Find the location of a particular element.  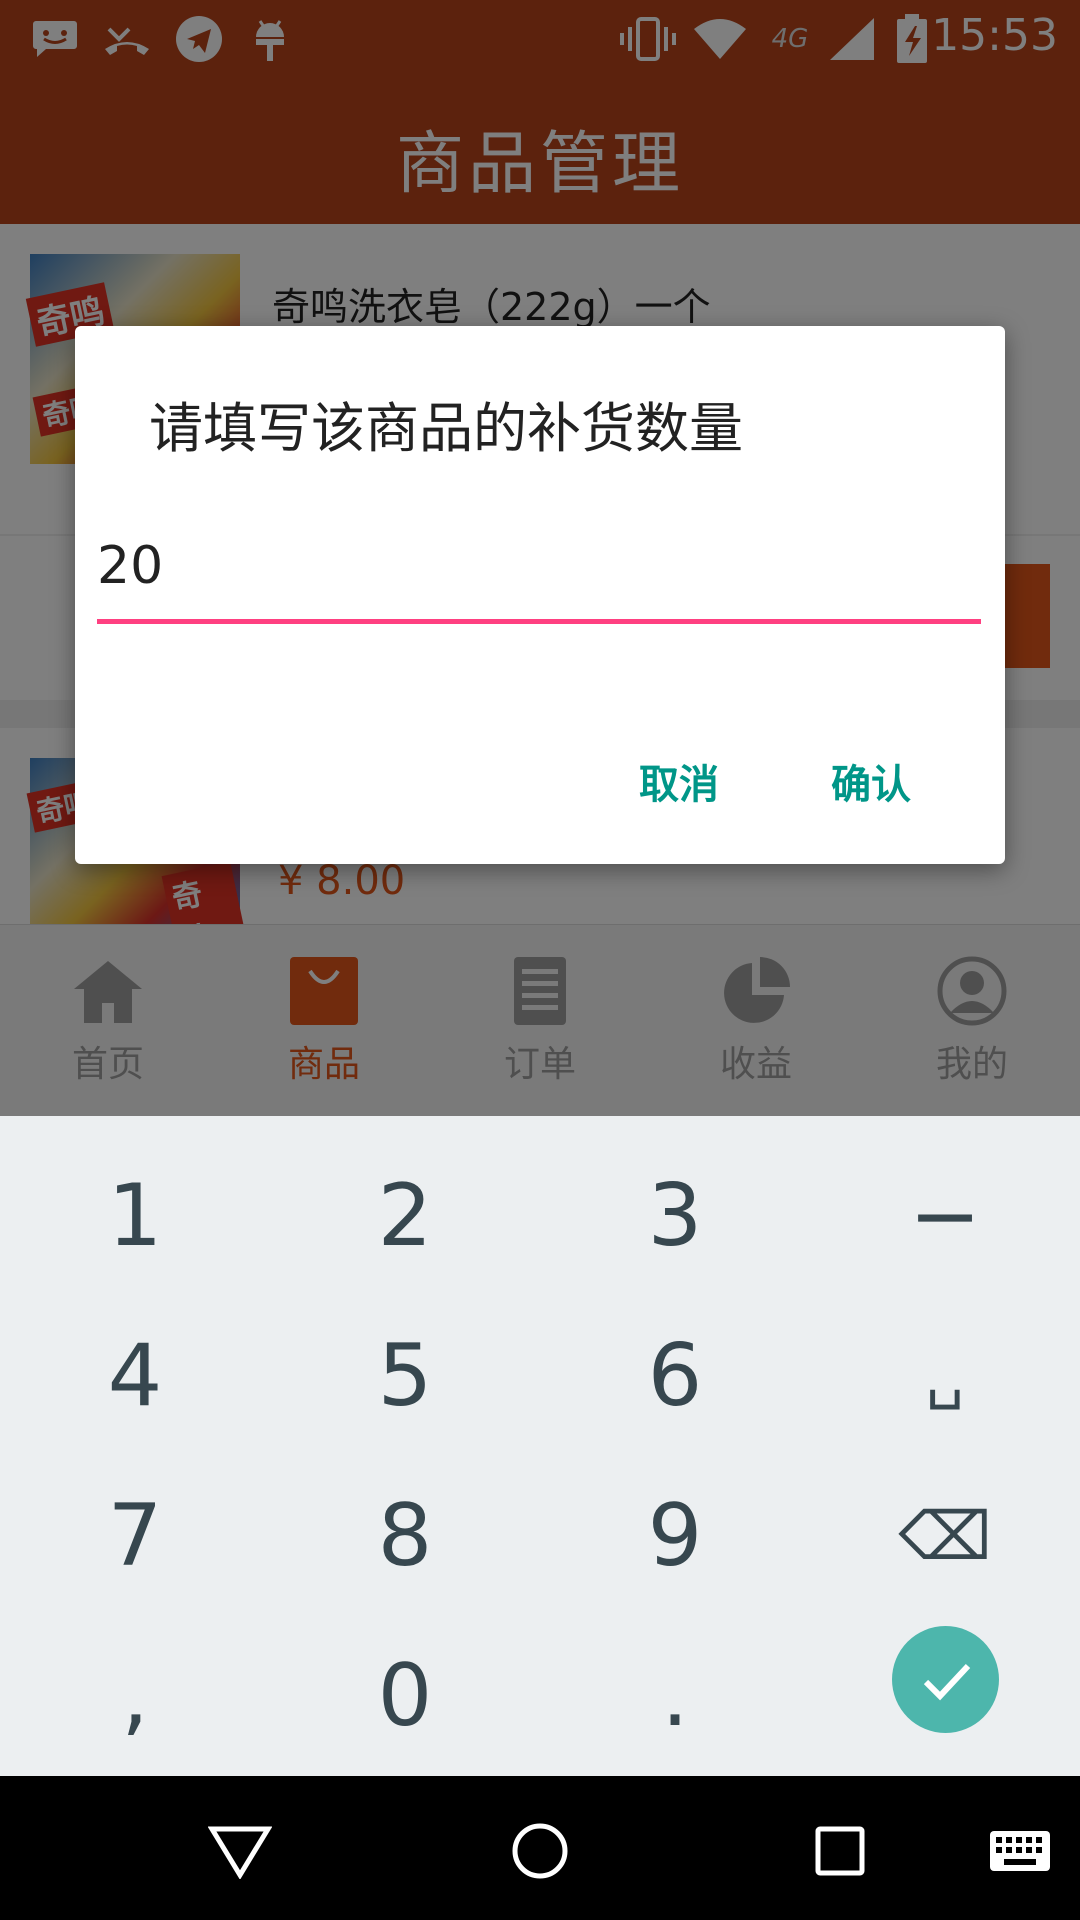

restock-quantity-input is located at coordinates (539, 566).